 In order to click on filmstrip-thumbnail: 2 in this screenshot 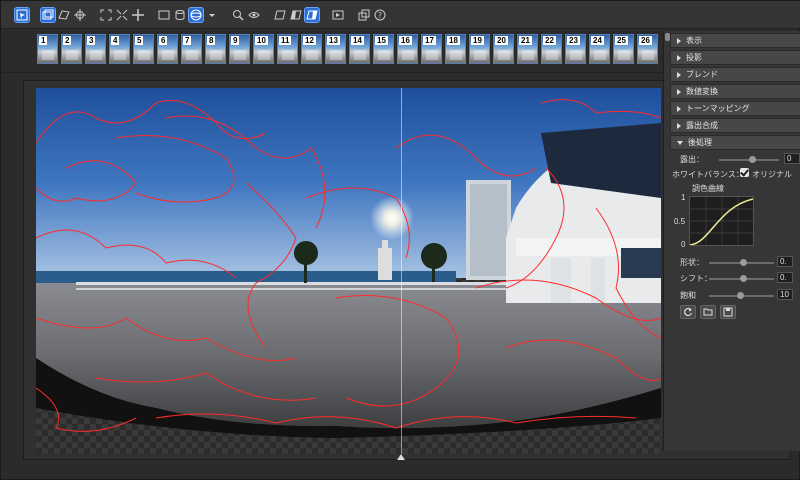, I will do `click(71, 49)`.